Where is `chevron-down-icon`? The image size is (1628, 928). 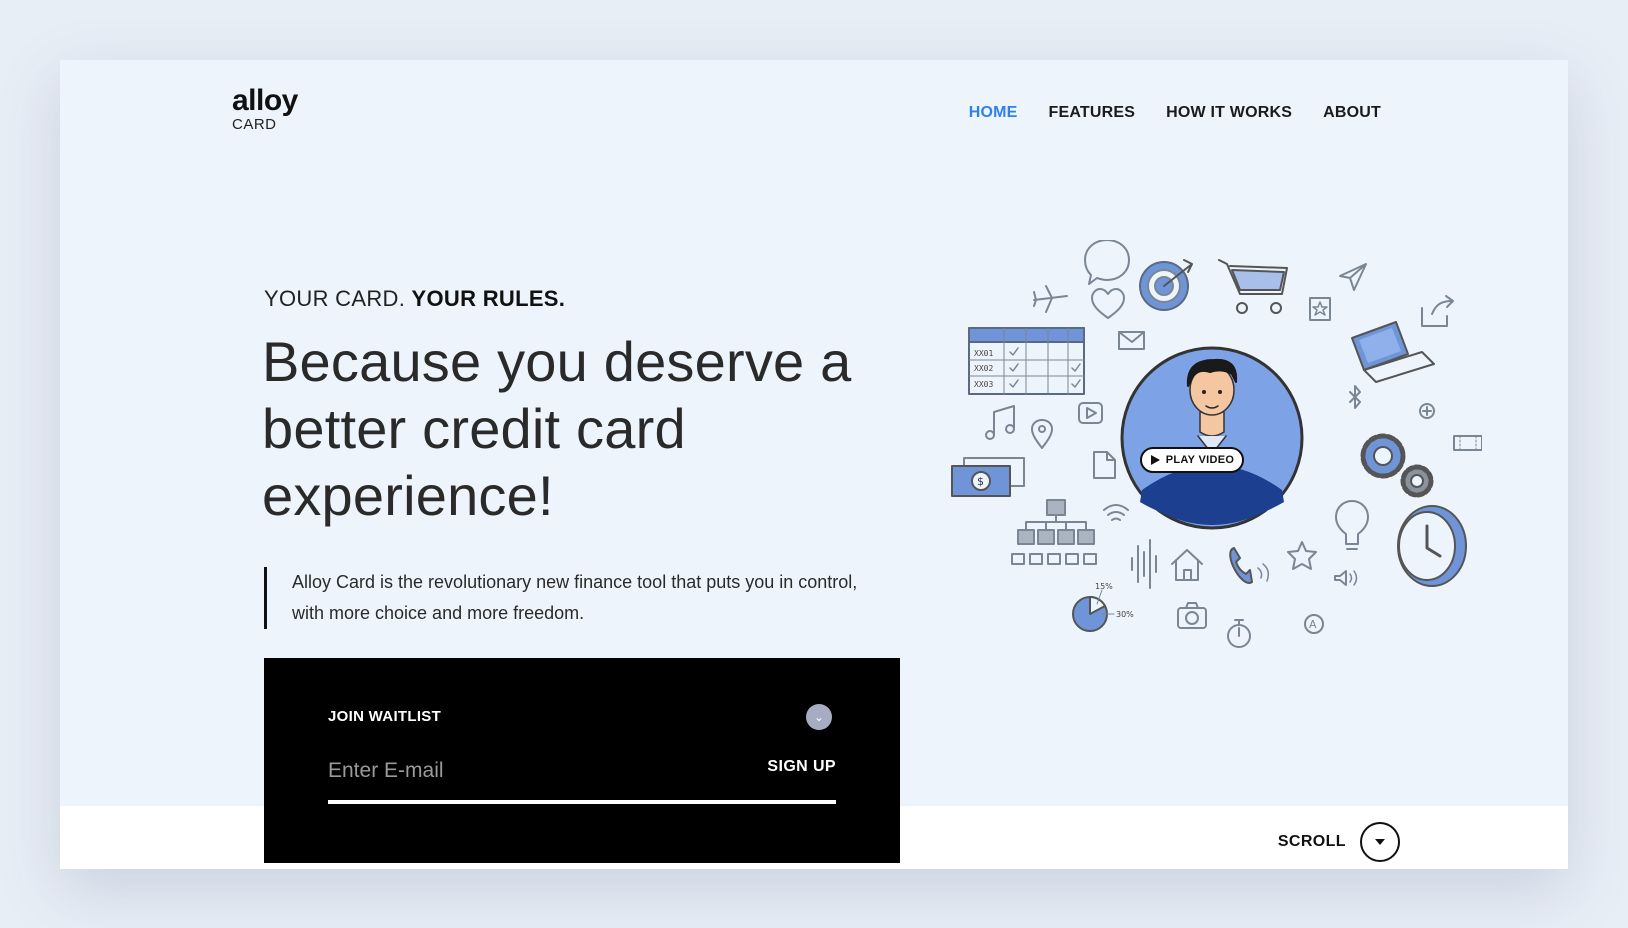 chevron-down-icon is located at coordinates (1380, 842).